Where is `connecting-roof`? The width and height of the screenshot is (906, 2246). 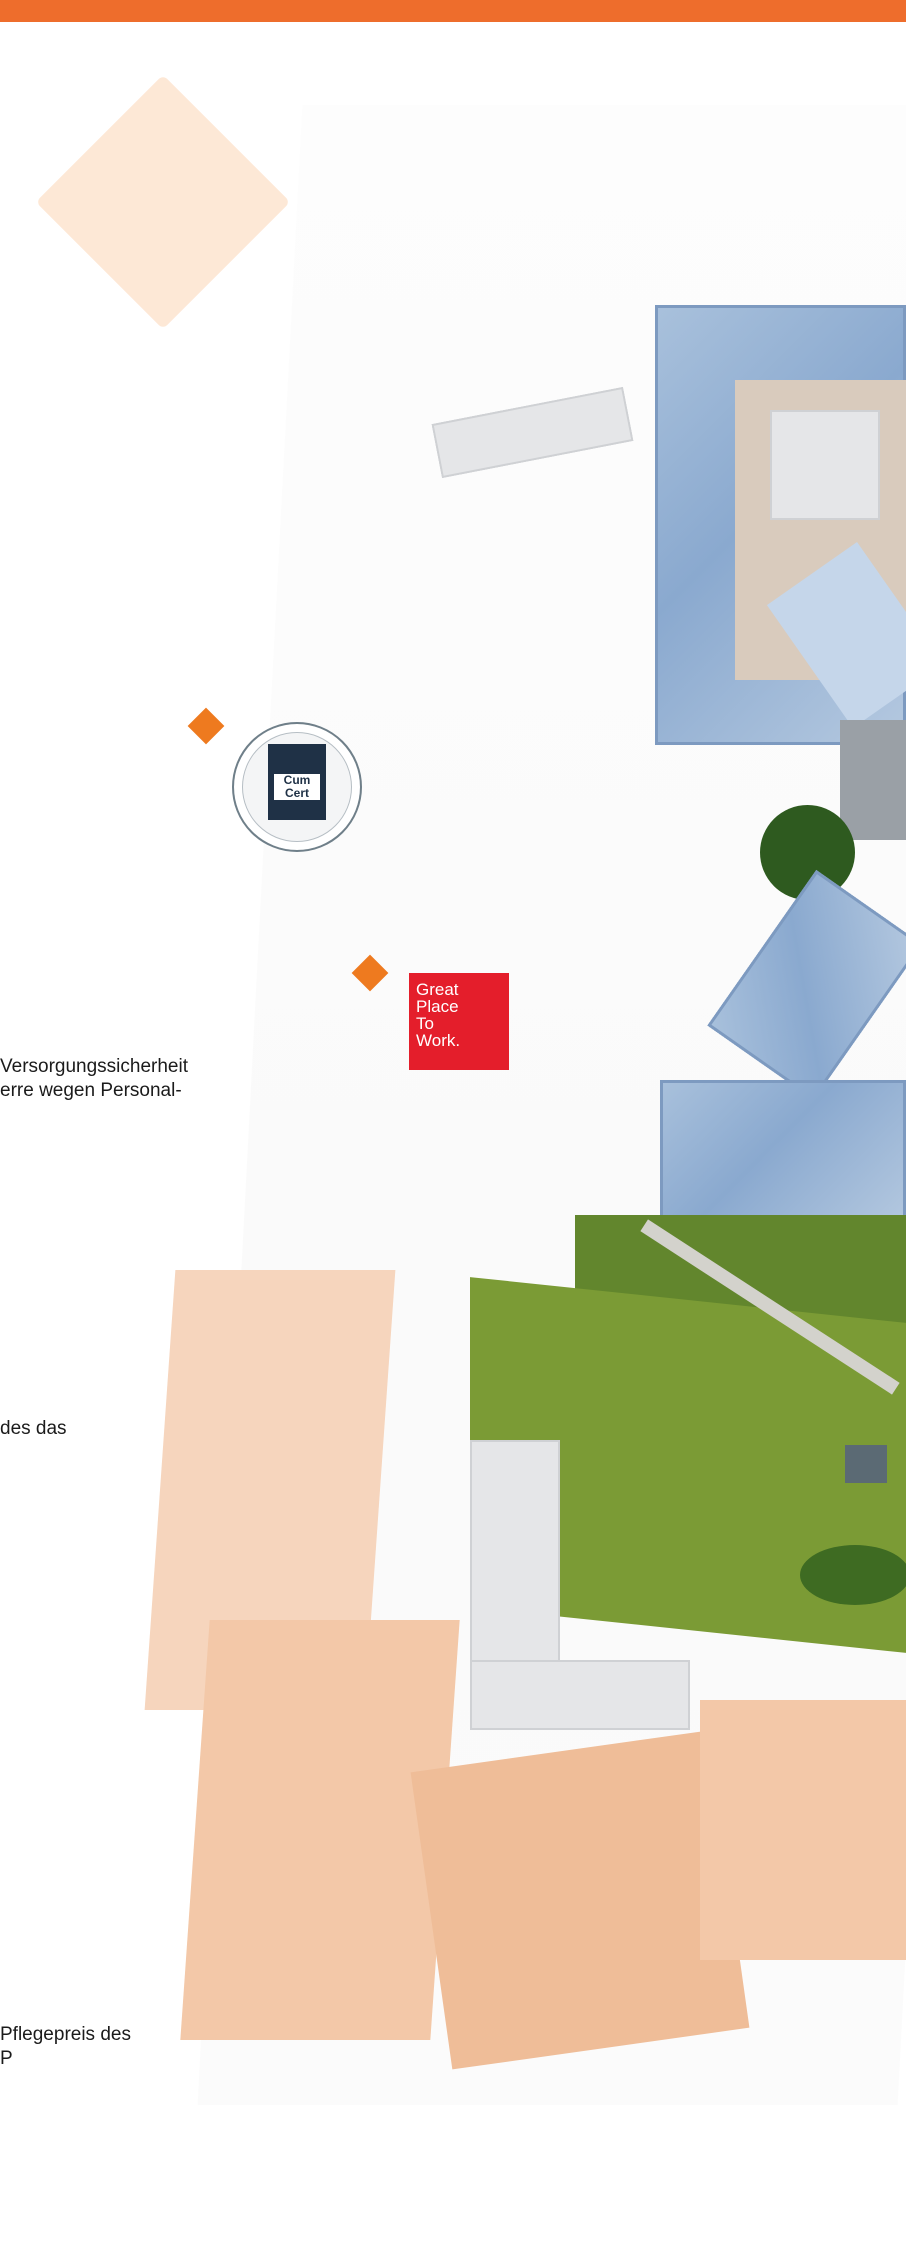 connecting-roof is located at coordinates (580, 1695).